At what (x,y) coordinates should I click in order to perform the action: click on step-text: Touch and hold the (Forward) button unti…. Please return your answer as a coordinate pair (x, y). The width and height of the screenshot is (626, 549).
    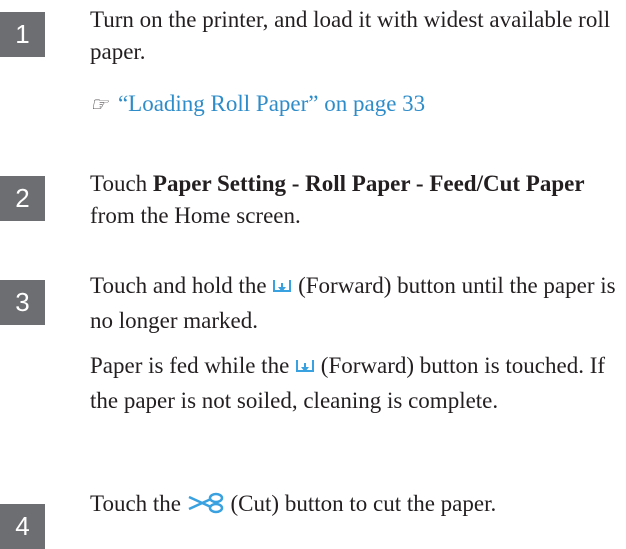
    Looking at the image, I should click on (353, 303).